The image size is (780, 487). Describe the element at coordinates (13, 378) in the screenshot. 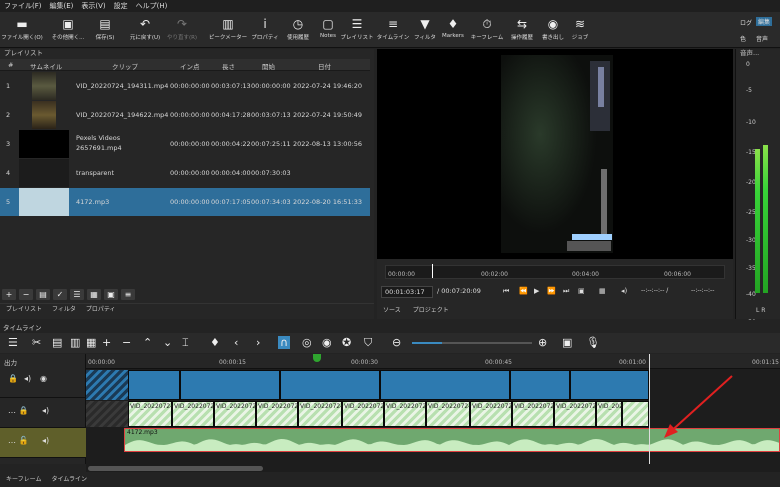

I see `lock-icon: 🔒` at that location.